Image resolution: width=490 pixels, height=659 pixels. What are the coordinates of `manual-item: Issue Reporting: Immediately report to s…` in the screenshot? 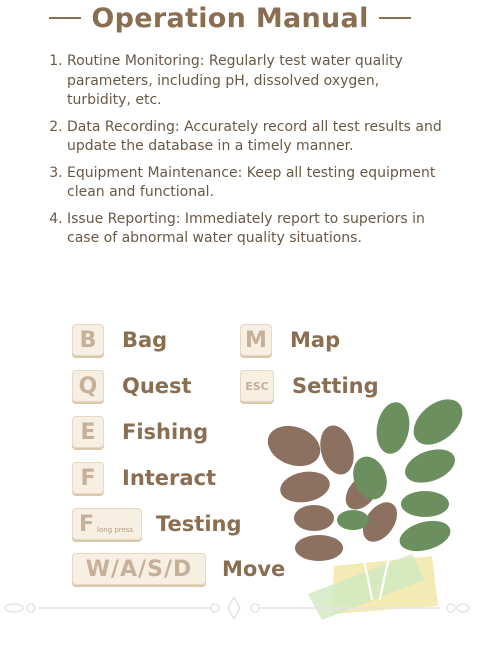 It's located at (257, 229).